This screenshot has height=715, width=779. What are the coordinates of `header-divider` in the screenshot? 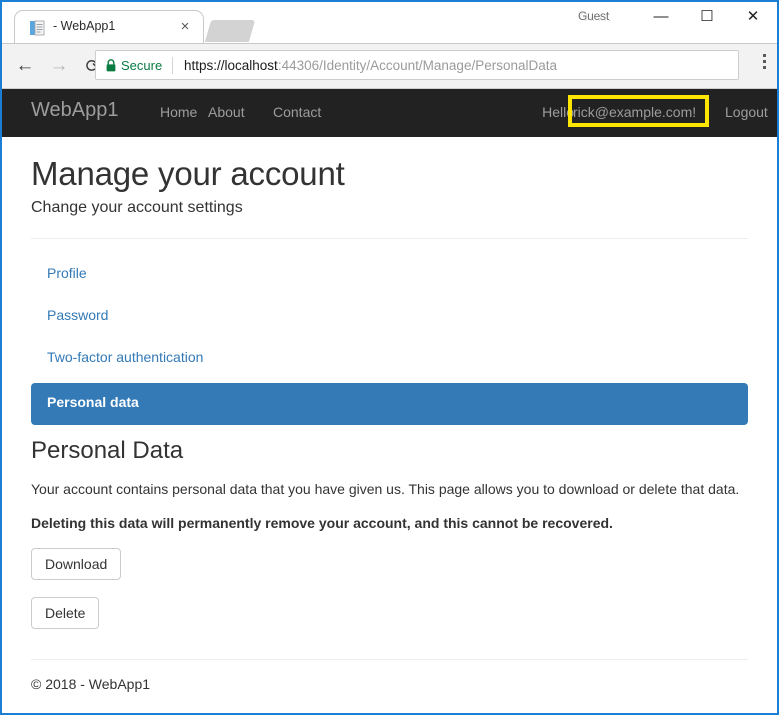 It's located at (389, 238).